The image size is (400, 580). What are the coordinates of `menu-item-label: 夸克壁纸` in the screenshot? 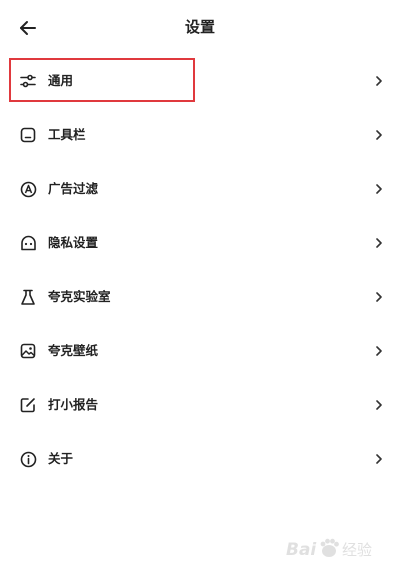 It's located at (73, 350).